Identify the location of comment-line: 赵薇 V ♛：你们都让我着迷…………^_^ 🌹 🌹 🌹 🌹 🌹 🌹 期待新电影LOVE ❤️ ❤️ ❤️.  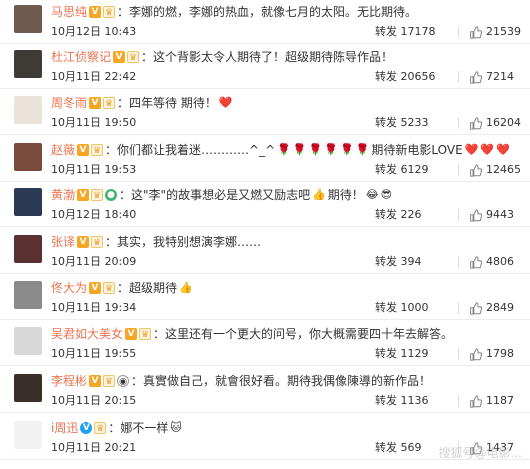
(280, 150).